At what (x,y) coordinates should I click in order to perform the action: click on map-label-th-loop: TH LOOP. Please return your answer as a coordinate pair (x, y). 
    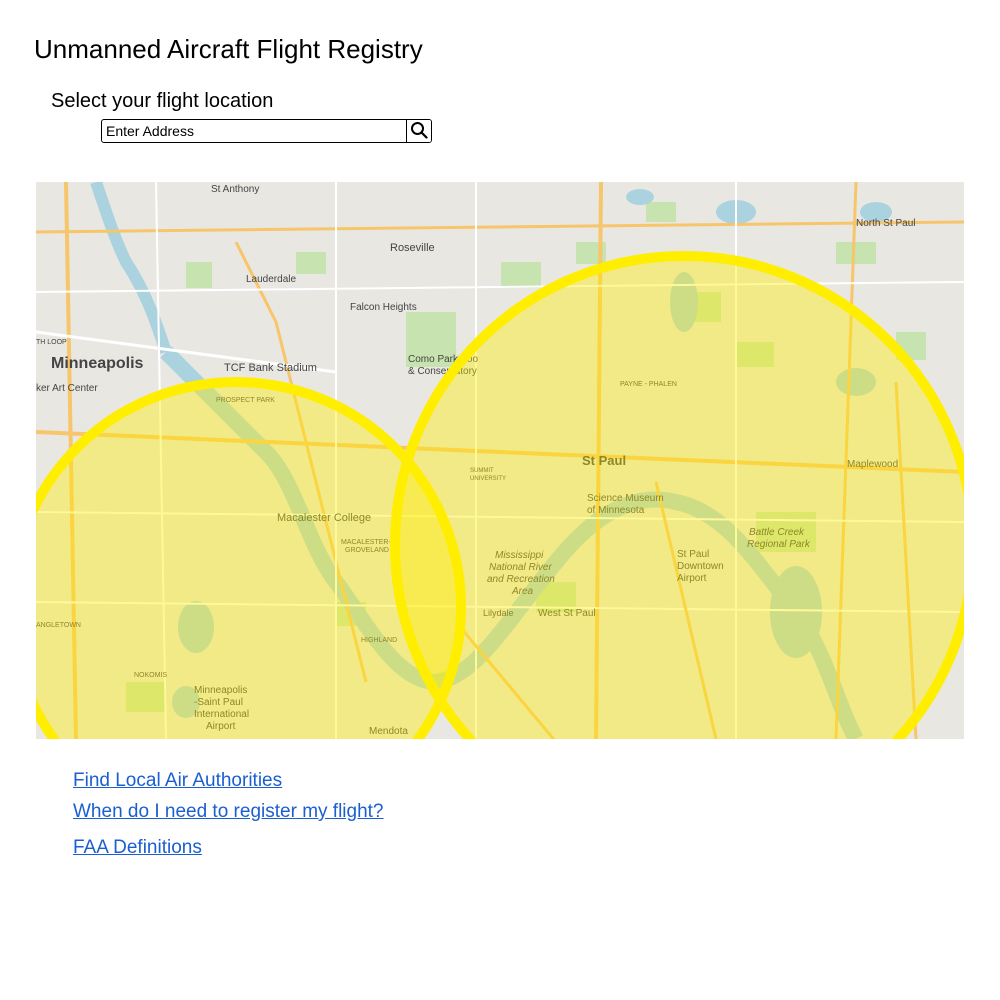
    Looking at the image, I should click on (51, 342).